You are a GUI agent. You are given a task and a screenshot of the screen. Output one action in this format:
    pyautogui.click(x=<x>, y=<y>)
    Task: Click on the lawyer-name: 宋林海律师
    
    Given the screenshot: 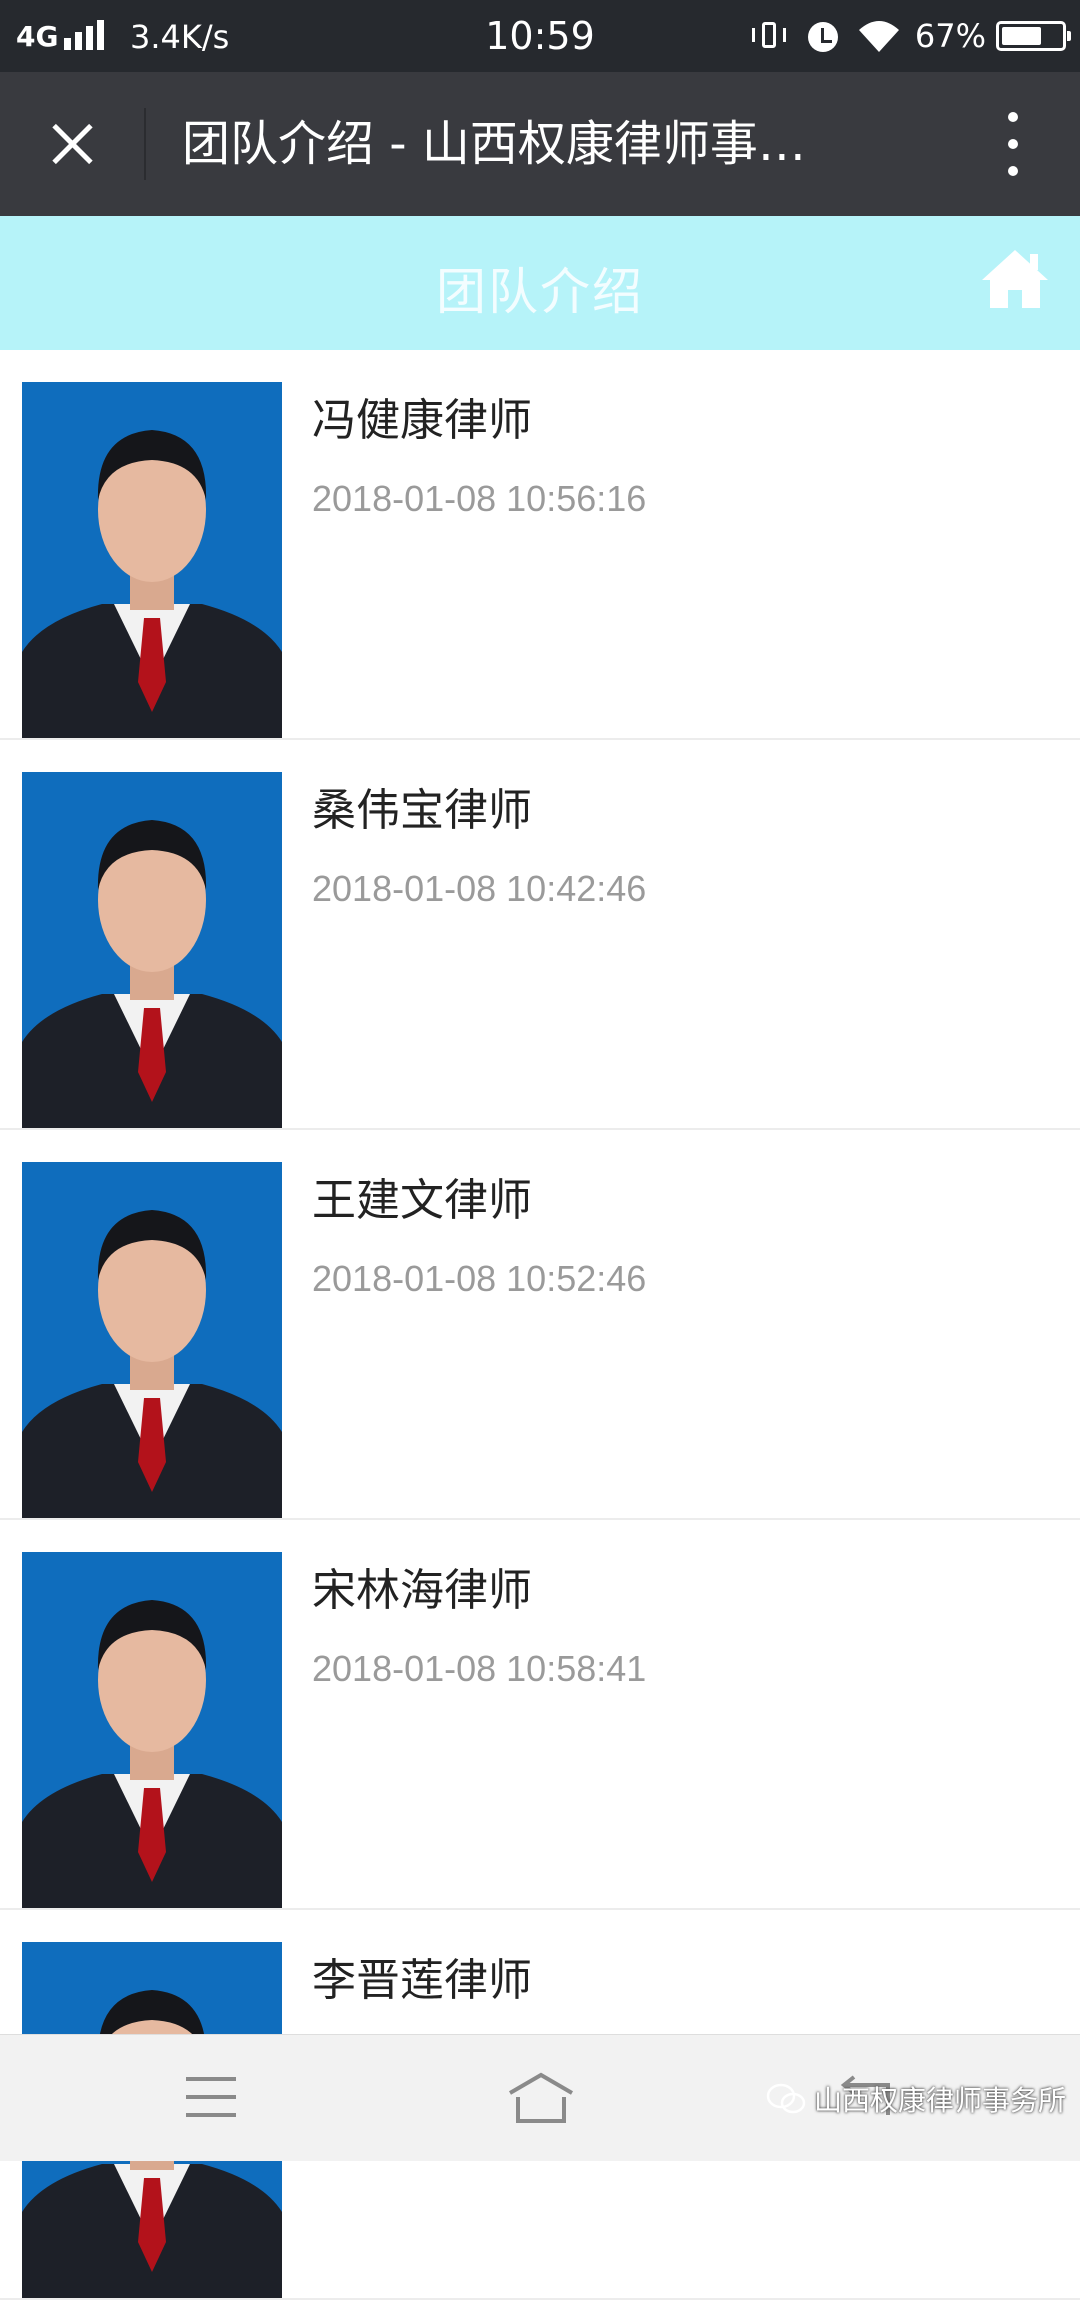 What is the action you would take?
    pyautogui.click(x=422, y=1590)
    